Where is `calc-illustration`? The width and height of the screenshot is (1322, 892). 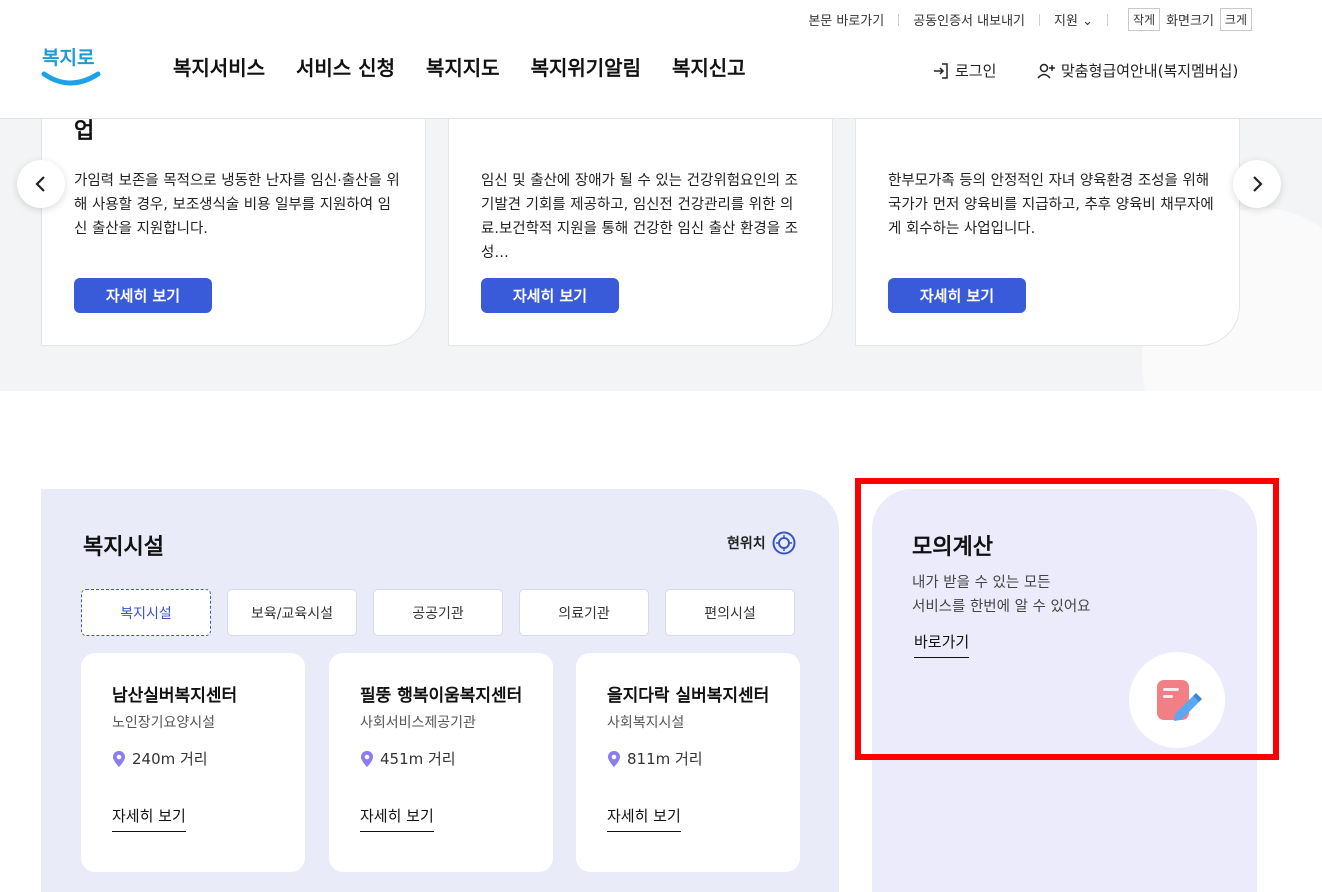
calc-illustration is located at coordinates (1177, 700).